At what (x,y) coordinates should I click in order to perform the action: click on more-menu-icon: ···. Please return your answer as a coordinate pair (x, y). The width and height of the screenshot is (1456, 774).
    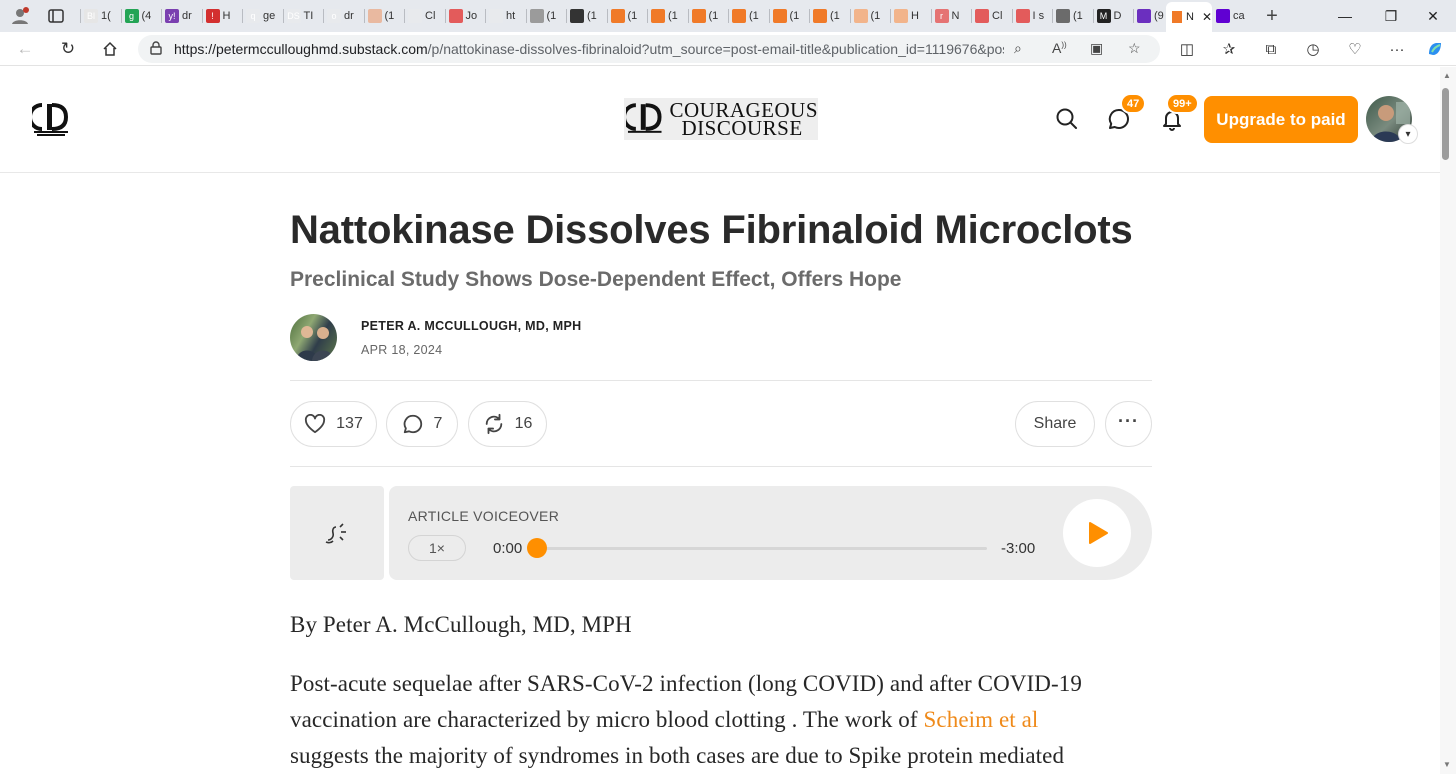
    Looking at the image, I should click on (1397, 49).